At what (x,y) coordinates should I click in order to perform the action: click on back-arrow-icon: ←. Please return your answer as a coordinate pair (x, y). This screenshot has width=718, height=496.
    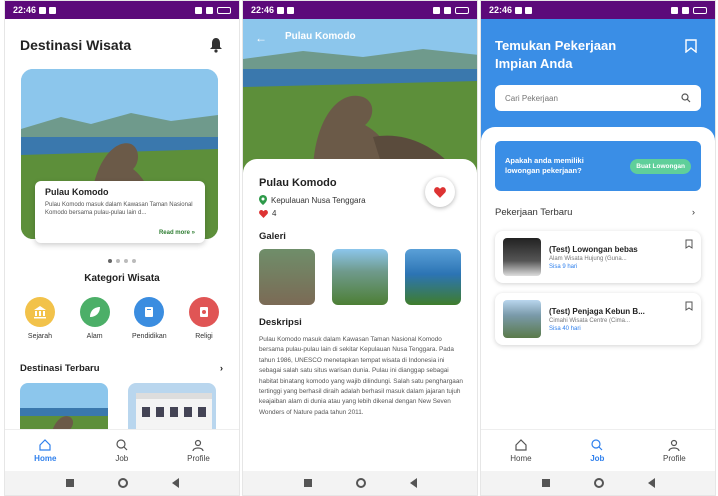
    Looking at the image, I should click on (261, 38).